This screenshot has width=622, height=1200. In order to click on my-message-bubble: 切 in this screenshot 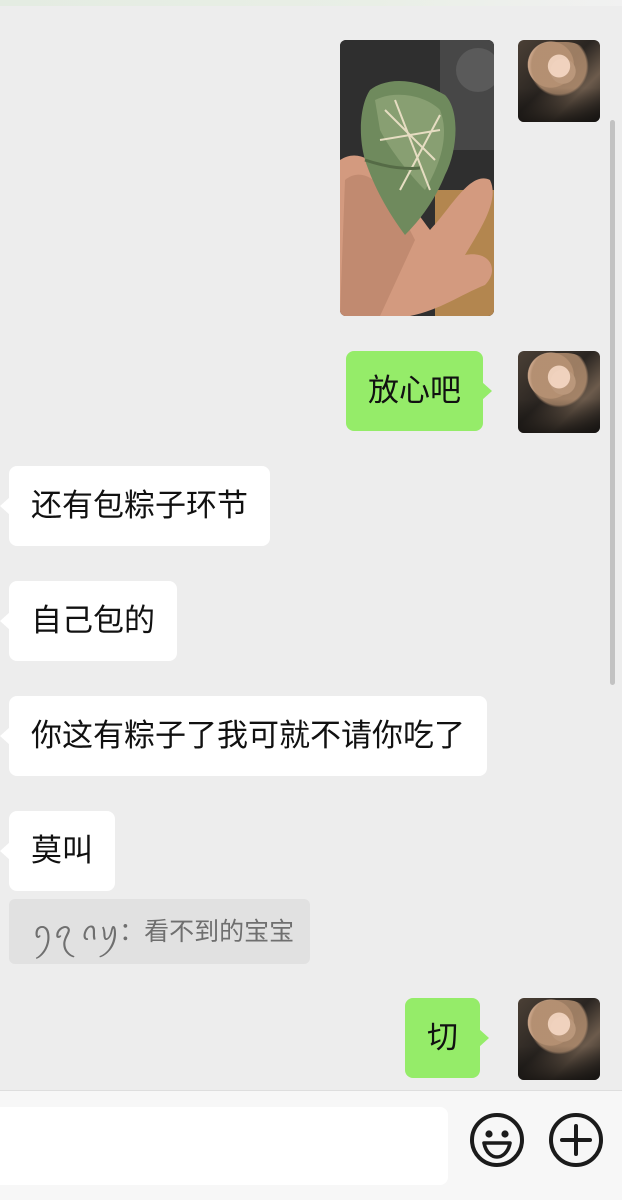, I will do `click(447, 1038)`.